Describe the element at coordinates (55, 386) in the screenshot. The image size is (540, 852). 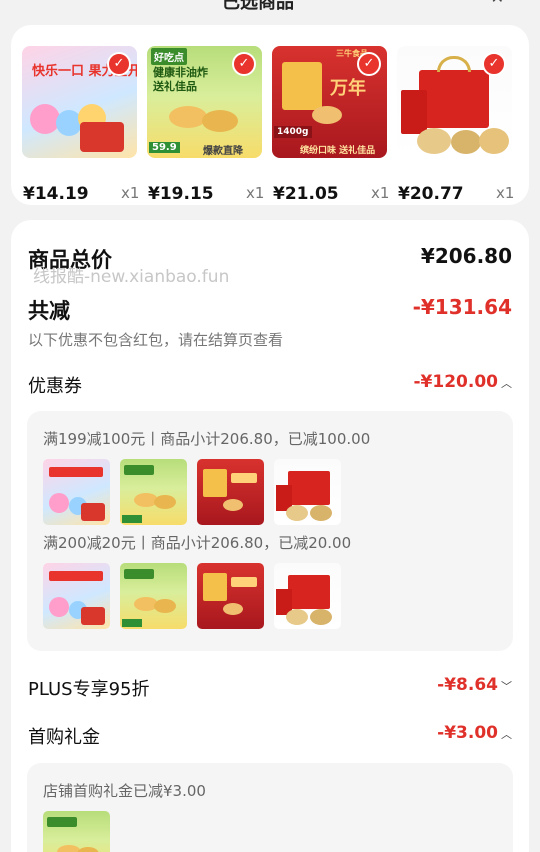
I see `coupon-label: 优惠券` at that location.